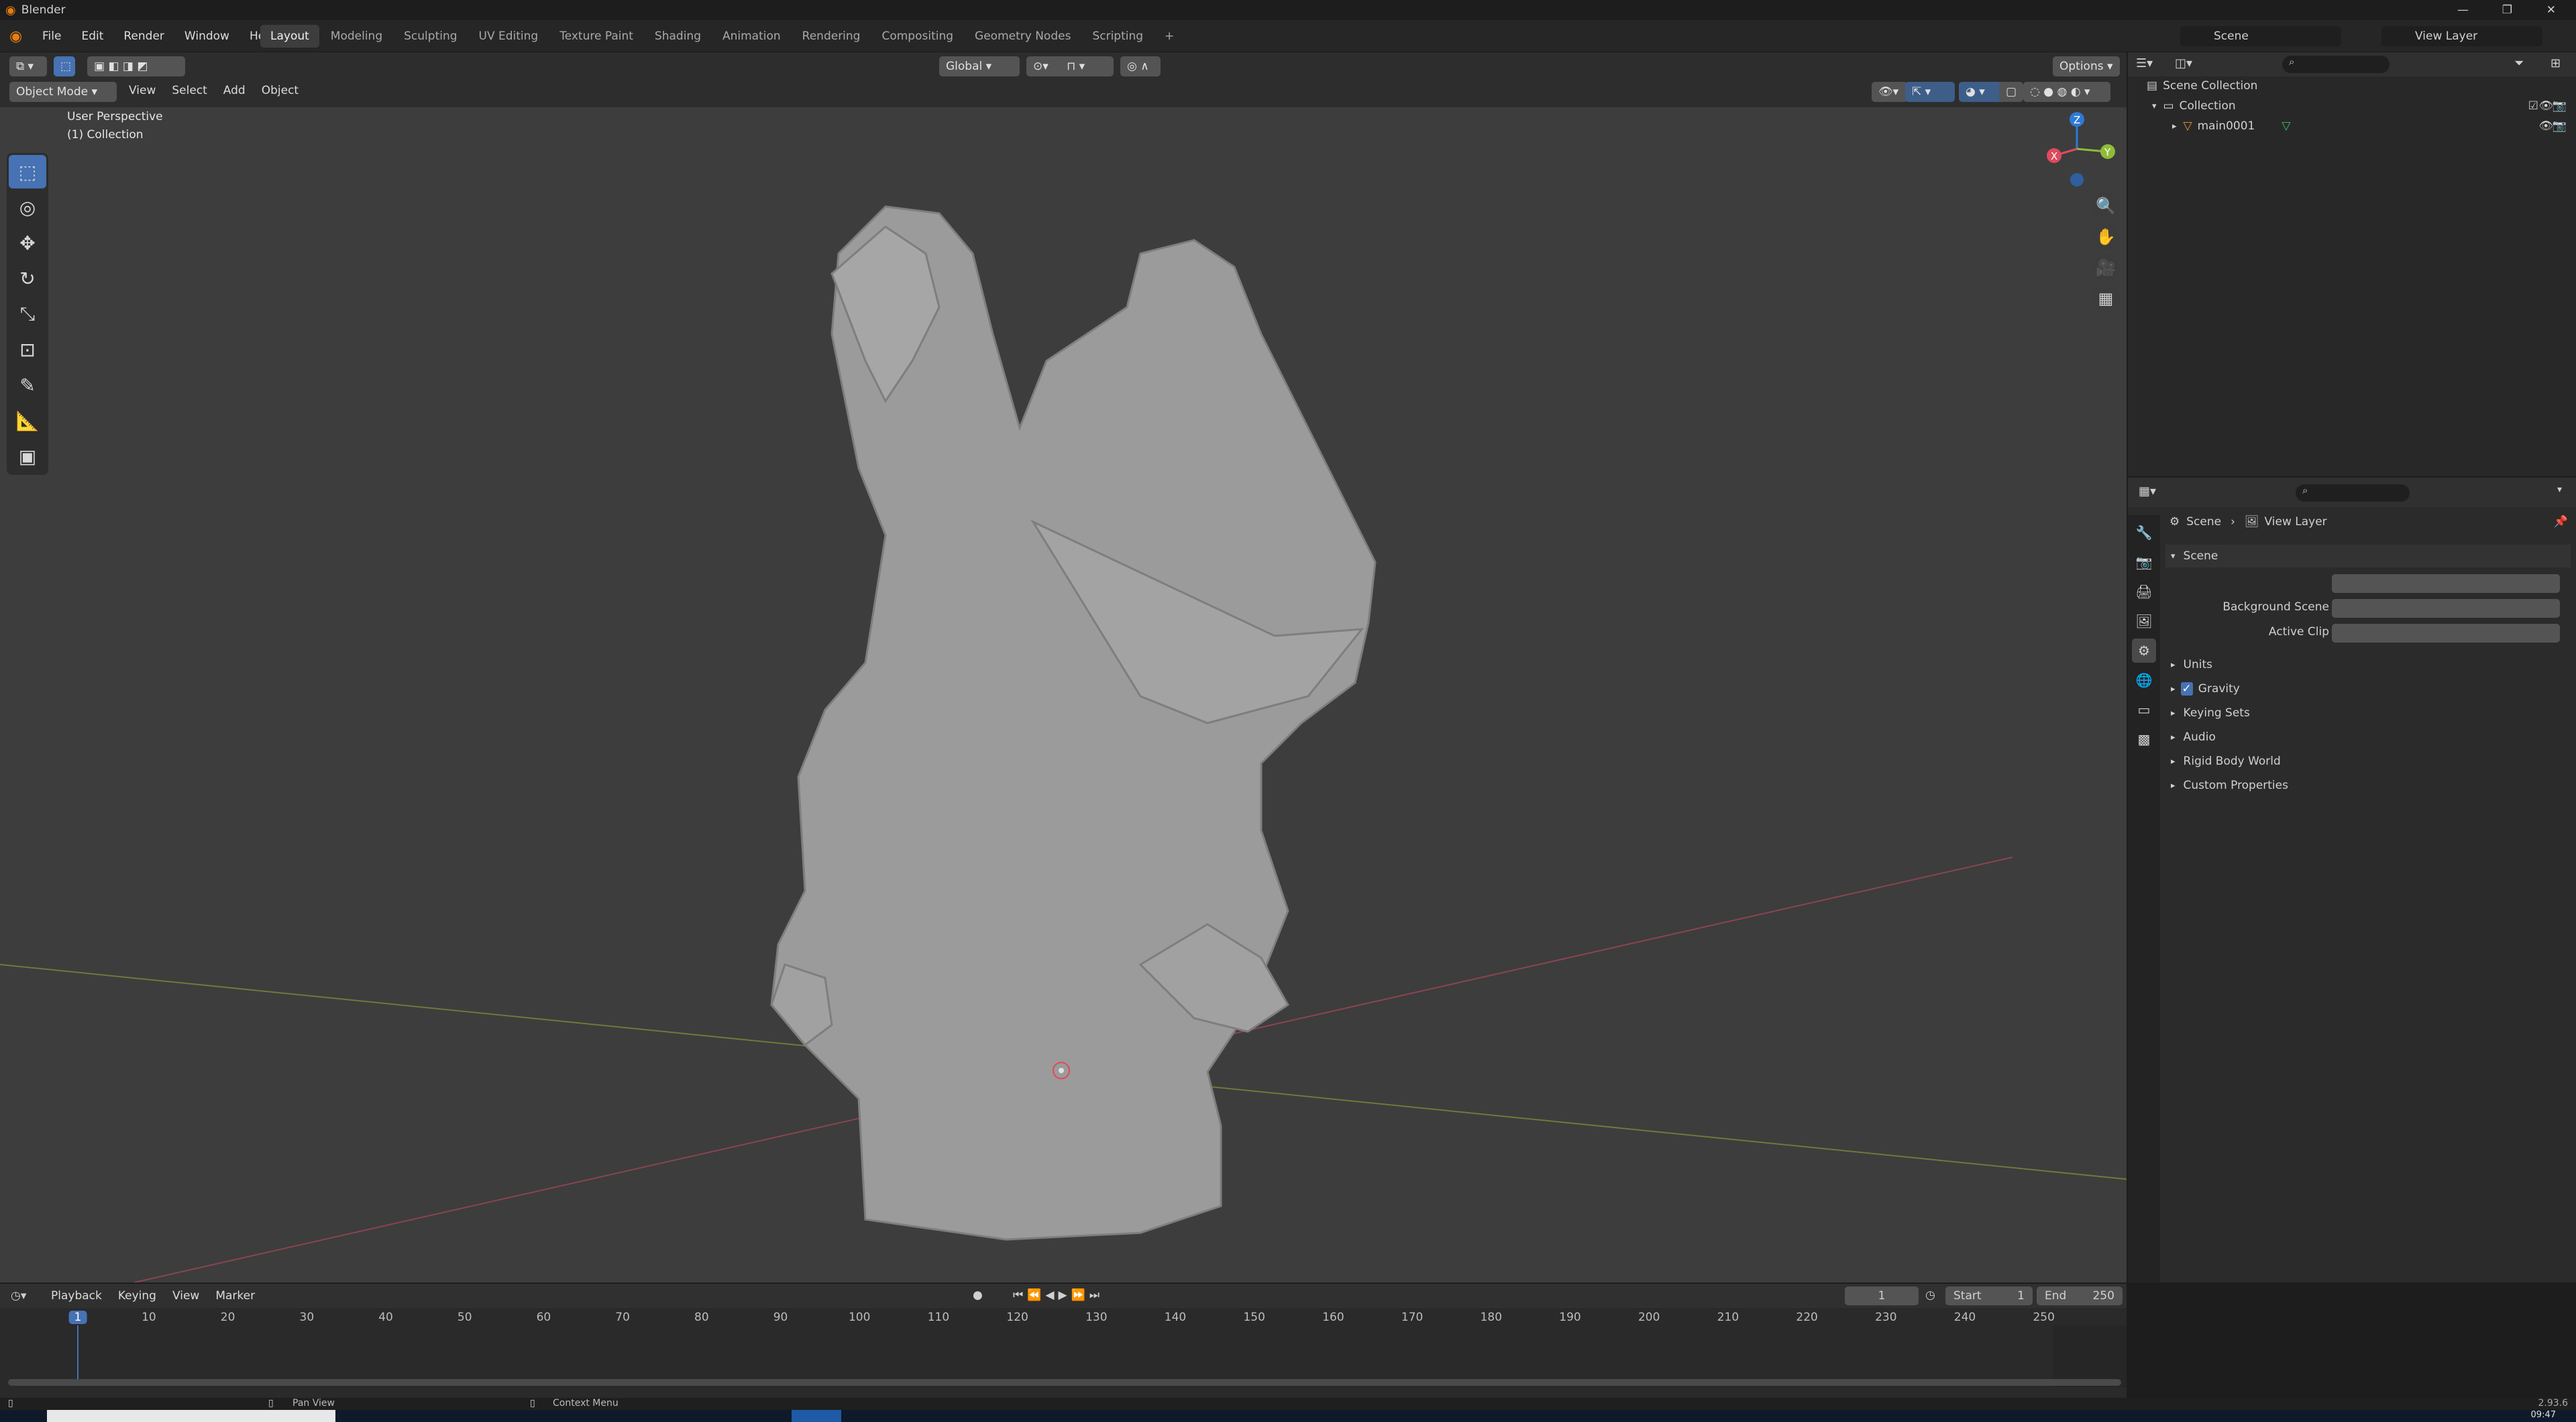  What do you see at coordinates (917, 37) in the screenshot?
I see `tab-compositing: Compositing` at bounding box center [917, 37].